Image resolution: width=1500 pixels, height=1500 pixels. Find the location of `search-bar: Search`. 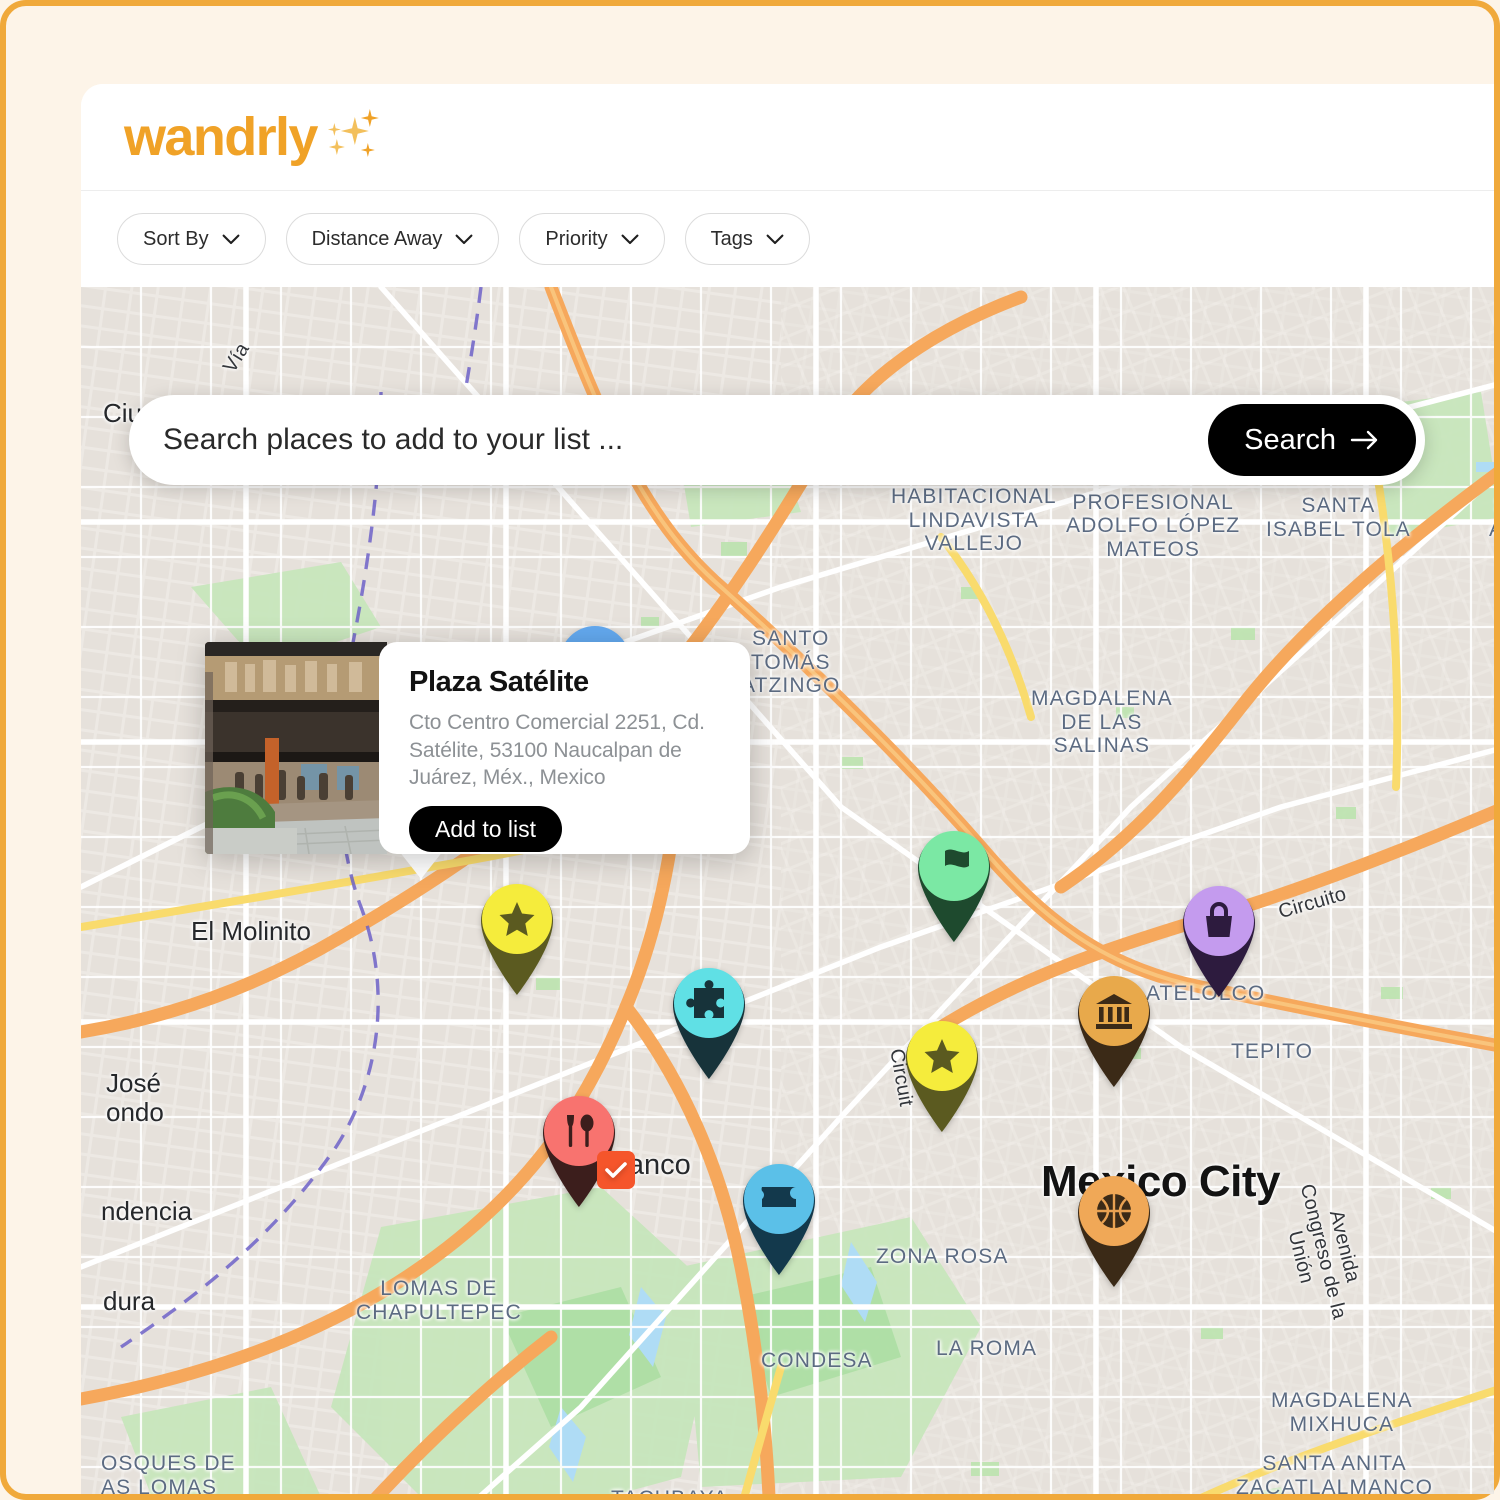

search-bar: Search is located at coordinates (777, 440).